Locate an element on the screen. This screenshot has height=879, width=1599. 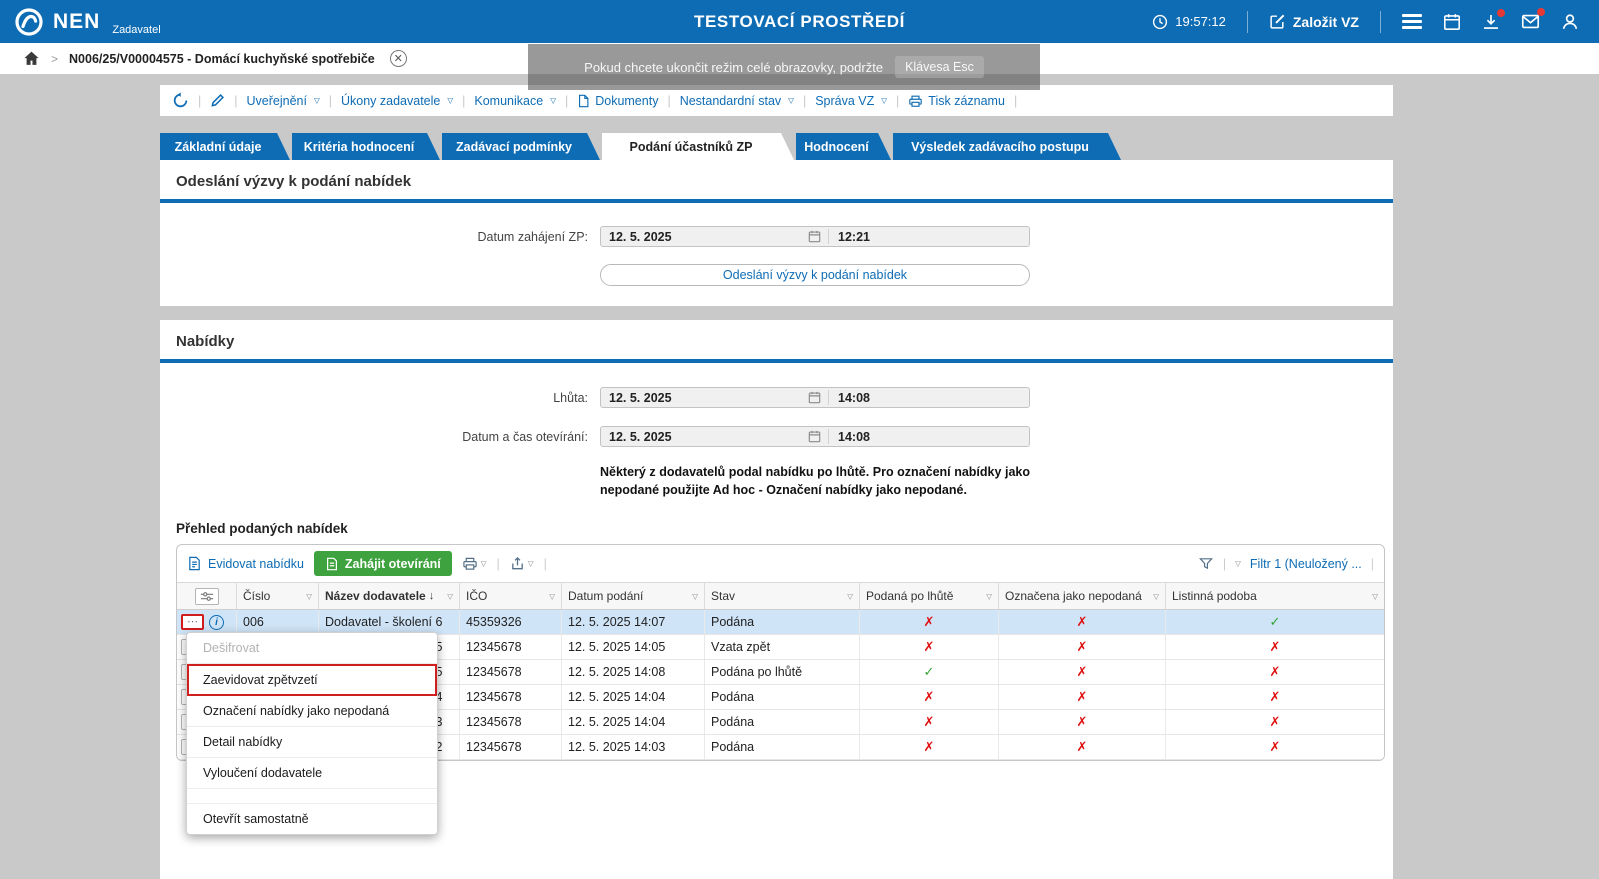
session-time: 19:57:12 is located at coordinates (1200, 21).